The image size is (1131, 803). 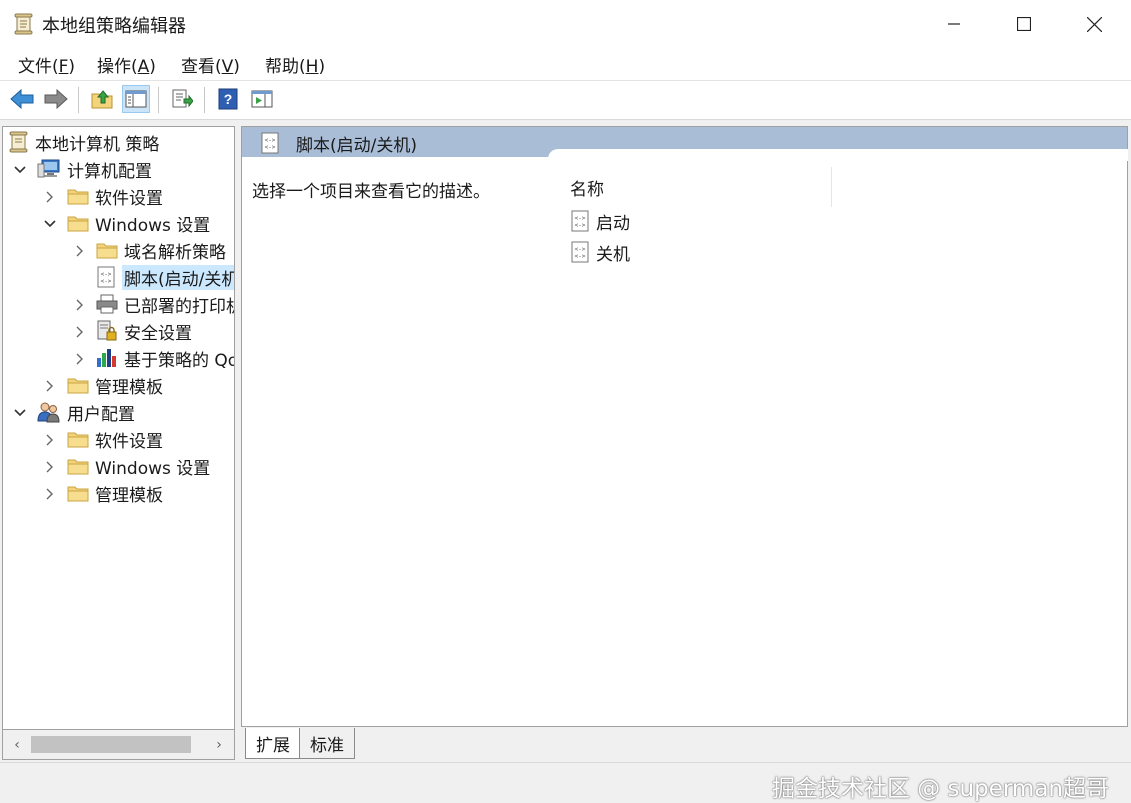 I want to click on minimize-button, so click(x=954, y=24).